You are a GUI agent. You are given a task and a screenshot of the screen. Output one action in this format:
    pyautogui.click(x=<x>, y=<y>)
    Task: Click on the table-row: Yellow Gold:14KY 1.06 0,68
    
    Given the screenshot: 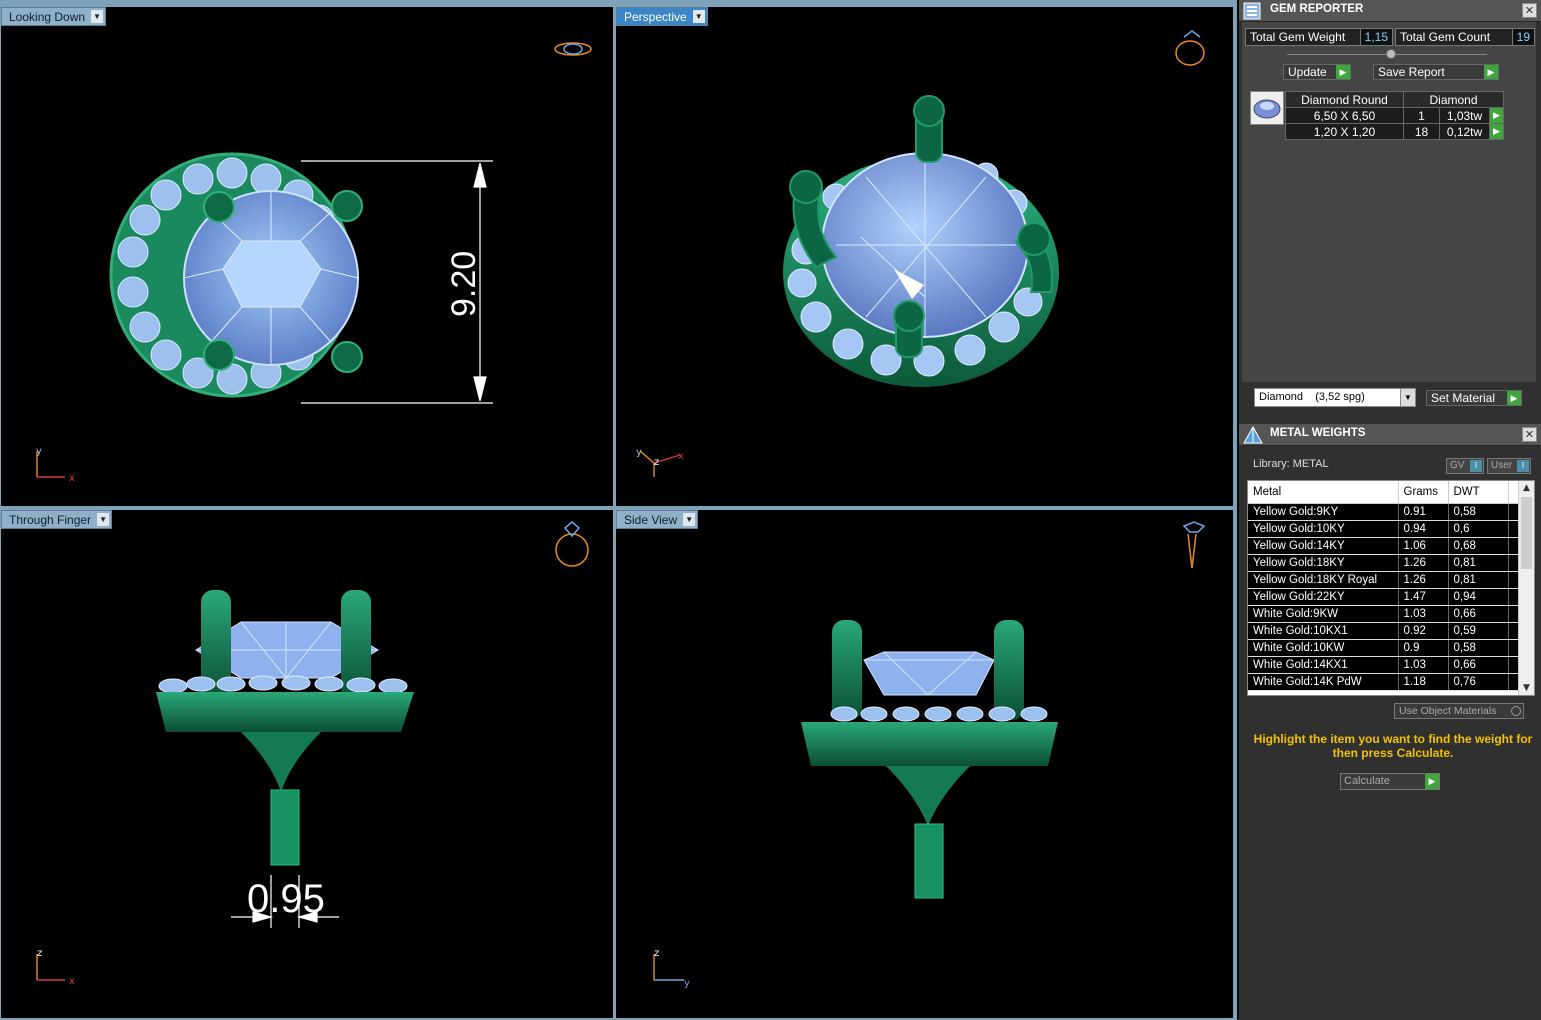 What is the action you would take?
    pyautogui.click(x=1384, y=546)
    